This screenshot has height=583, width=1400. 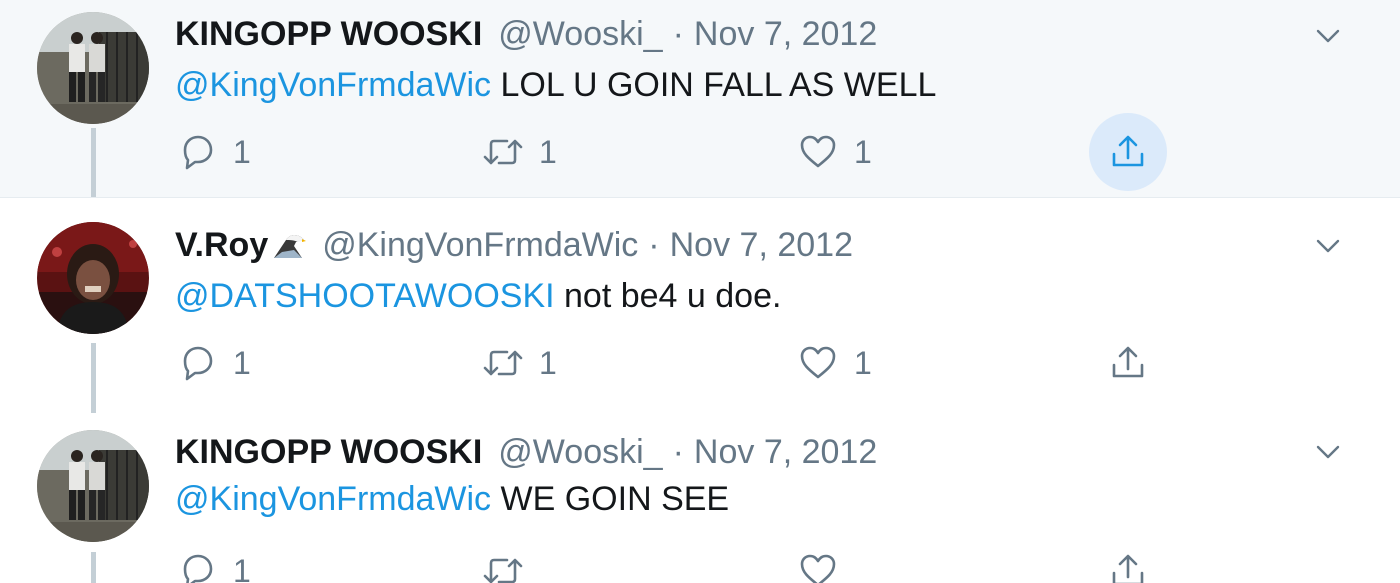 I want to click on display-name: V.Roy, so click(x=221, y=245).